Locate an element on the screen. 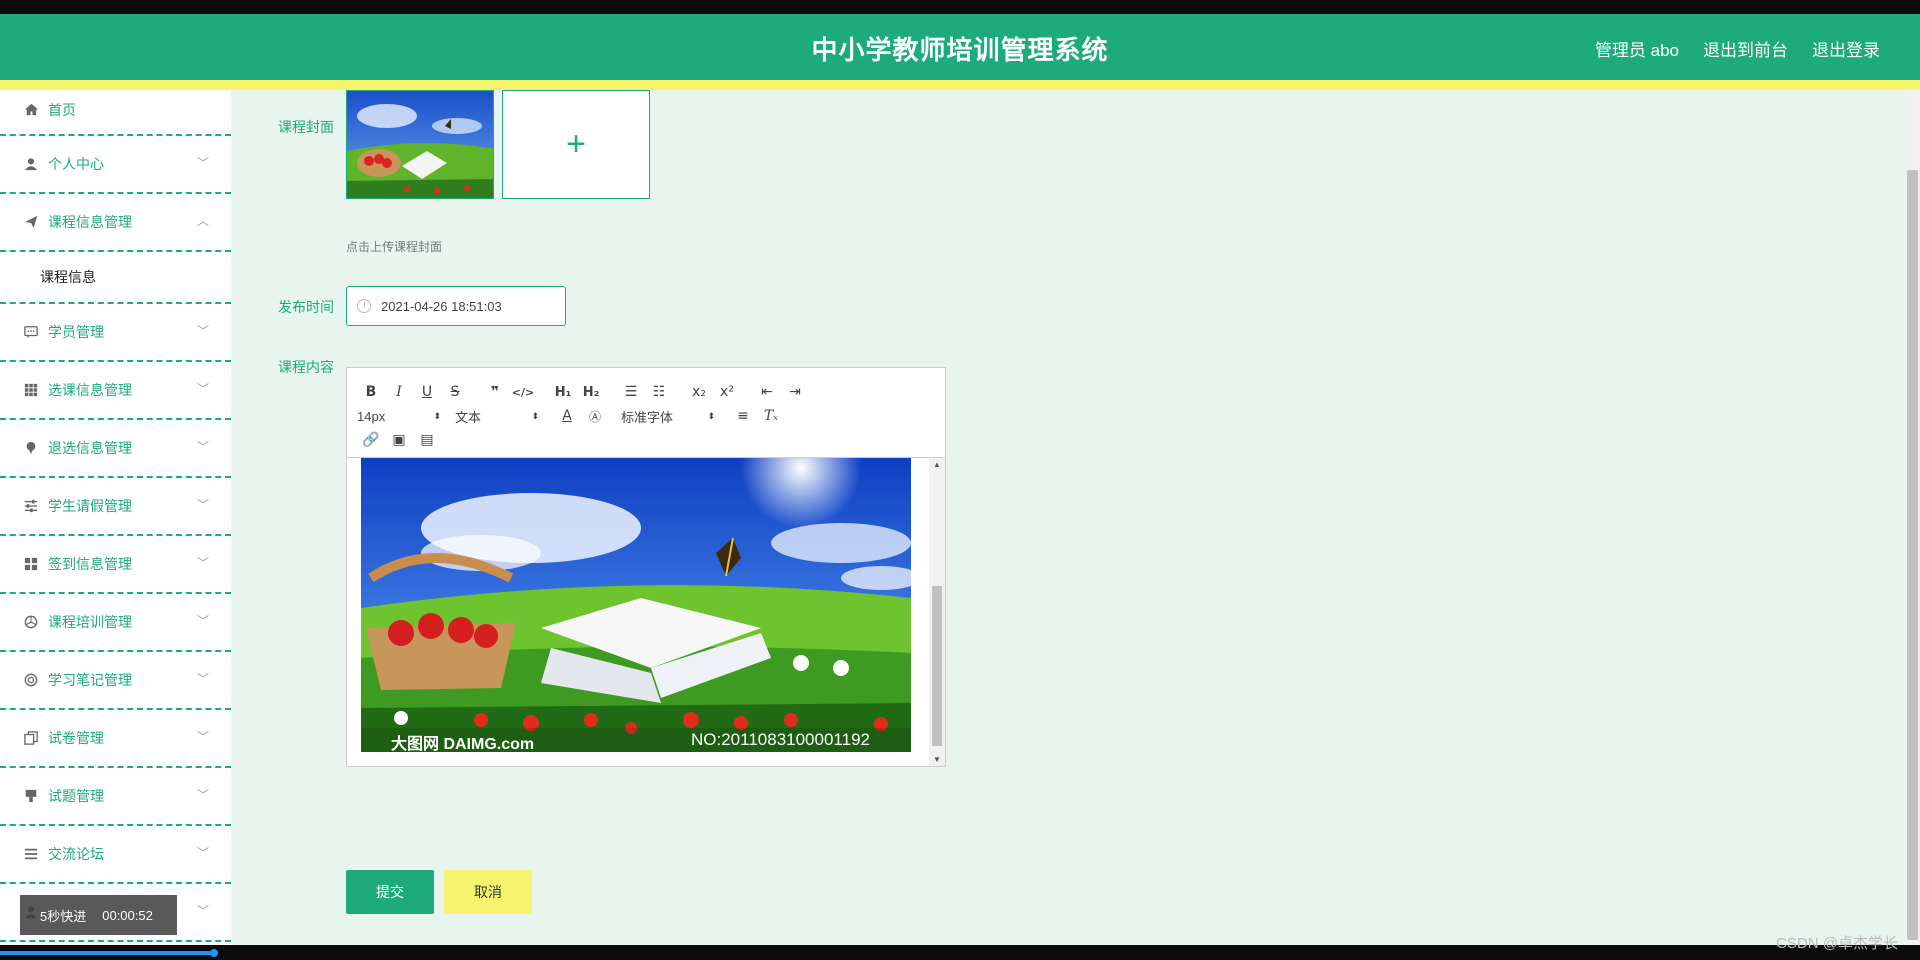  ordered-list-icon: ☰ is located at coordinates (631, 392).